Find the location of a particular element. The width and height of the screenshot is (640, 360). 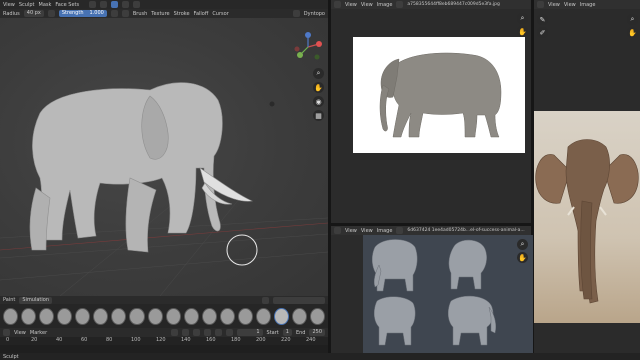

image-top-menu-view: View is located at coordinates (351, 5).